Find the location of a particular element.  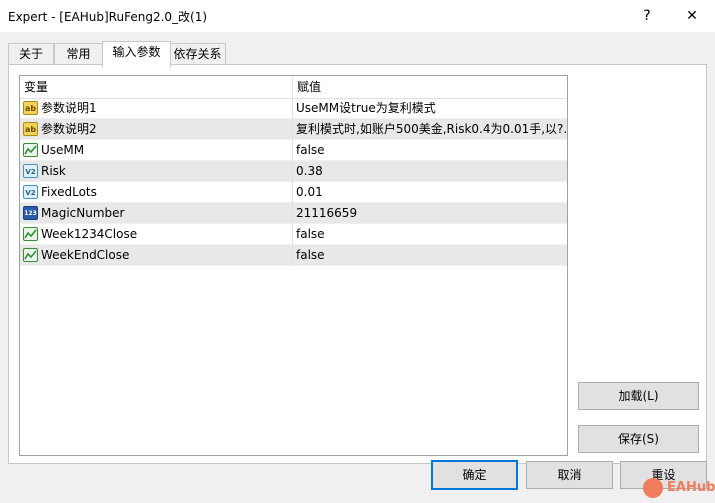

tab-inputs: 输入参数 is located at coordinates (136, 54).